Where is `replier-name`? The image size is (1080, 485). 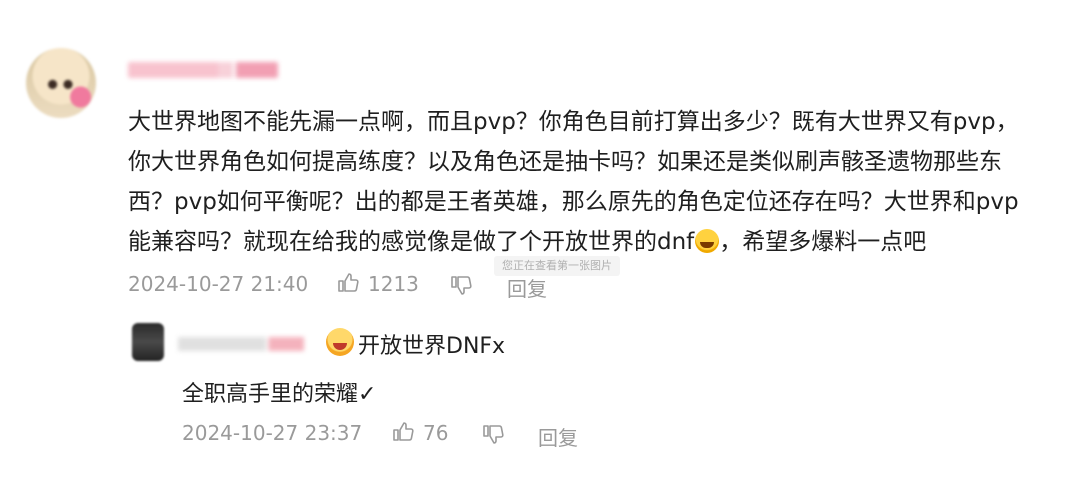
replier-name is located at coordinates (241, 344).